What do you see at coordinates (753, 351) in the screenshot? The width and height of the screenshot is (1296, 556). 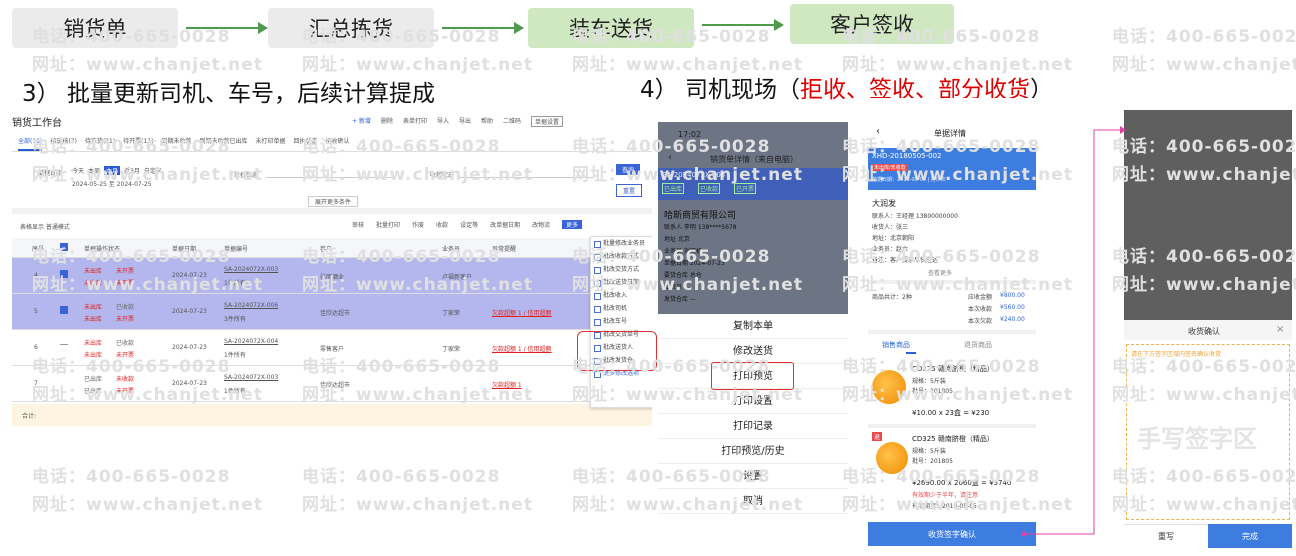 I see `sheet-edit-delivery: 修改送货` at bounding box center [753, 351].